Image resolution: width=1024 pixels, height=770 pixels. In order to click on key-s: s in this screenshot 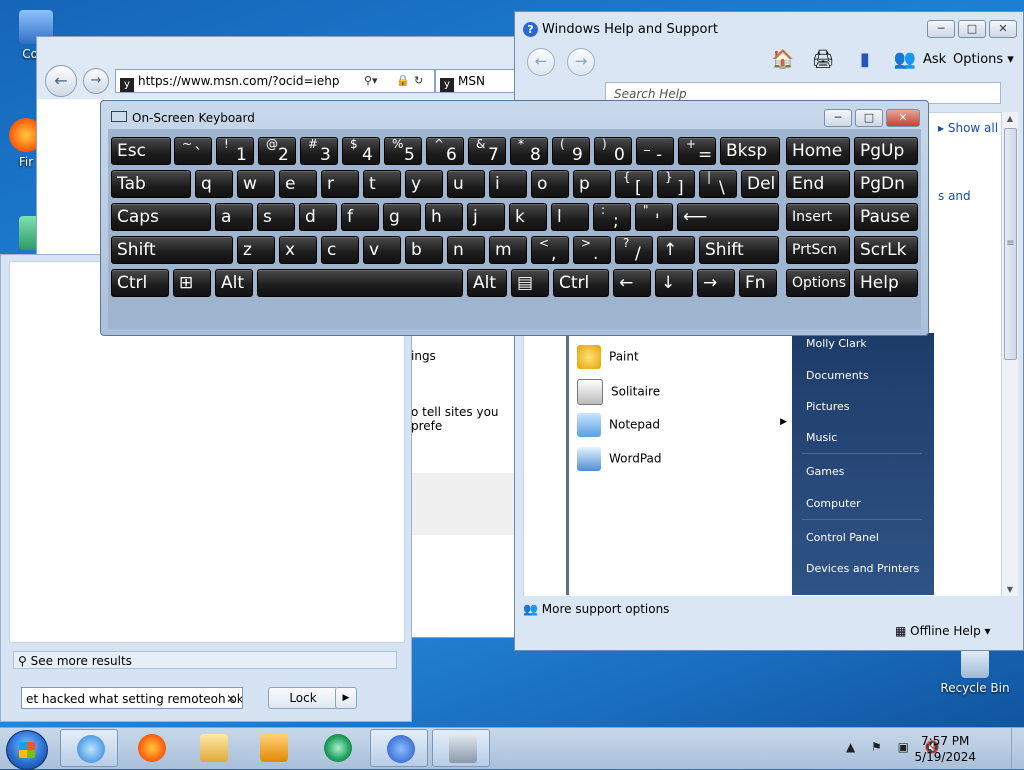, I will do `click(276, 217)`.